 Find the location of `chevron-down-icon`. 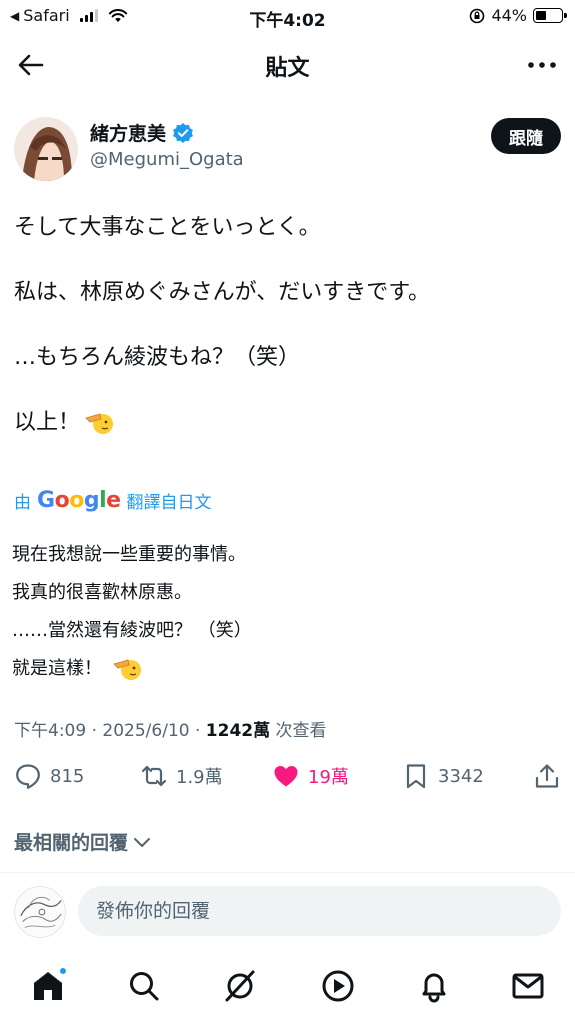

chevron-down-icon is located at coordinates (142, 842).